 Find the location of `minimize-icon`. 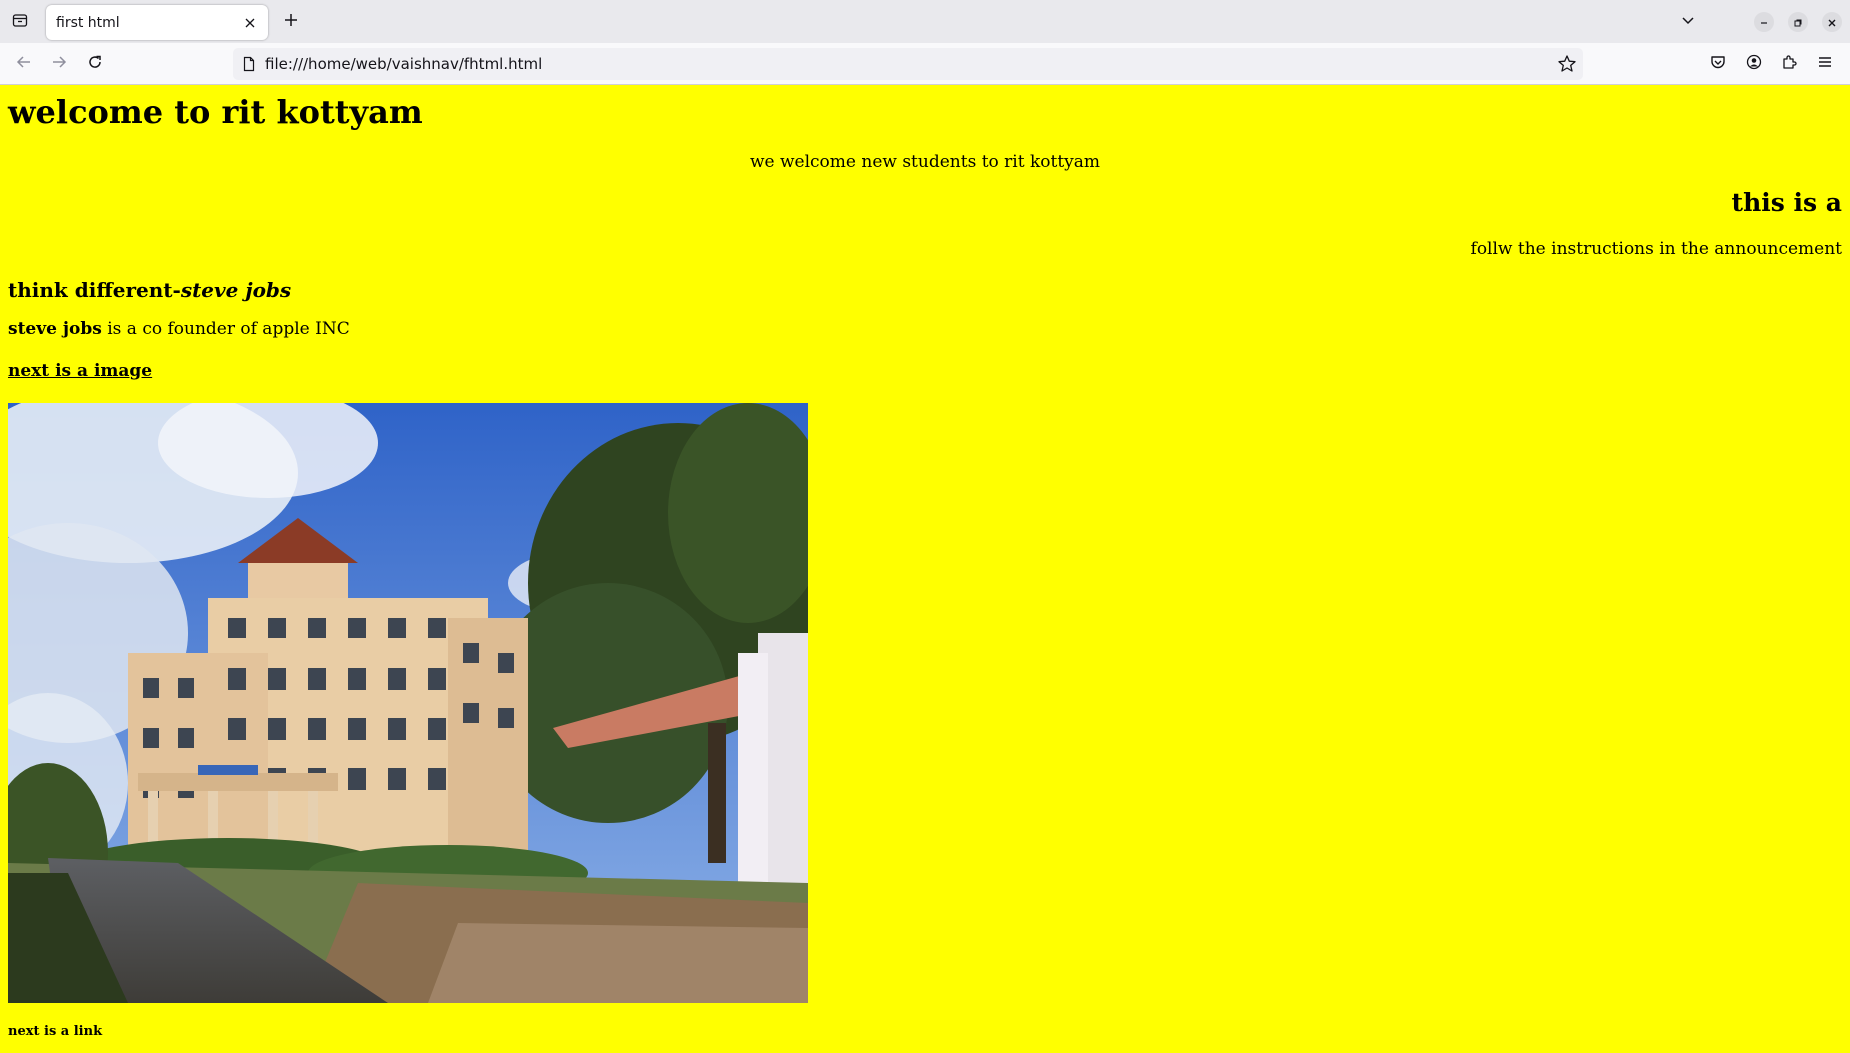

minimize-icon is located at coordinates (1764, 22).